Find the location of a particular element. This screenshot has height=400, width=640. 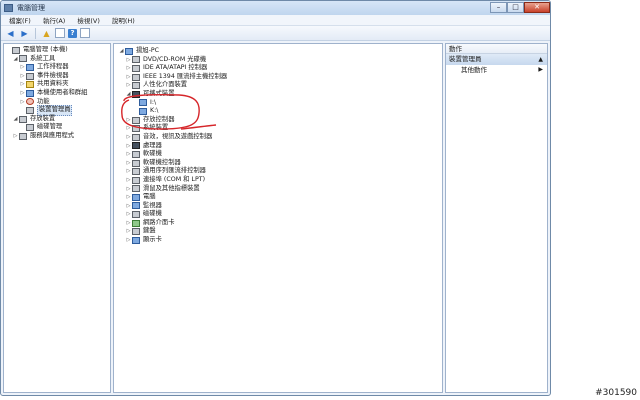

tree-item-label: 磁碟機 is located at coordinates (152, 214).